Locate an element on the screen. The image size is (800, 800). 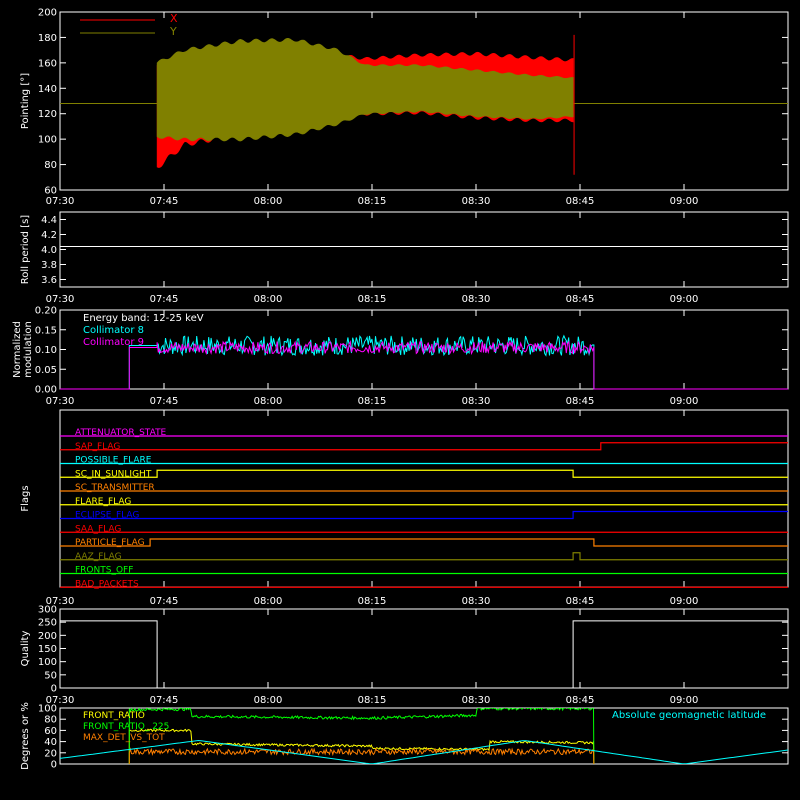
y-tick-label: 4.0 is located at coordinates (49, 250).